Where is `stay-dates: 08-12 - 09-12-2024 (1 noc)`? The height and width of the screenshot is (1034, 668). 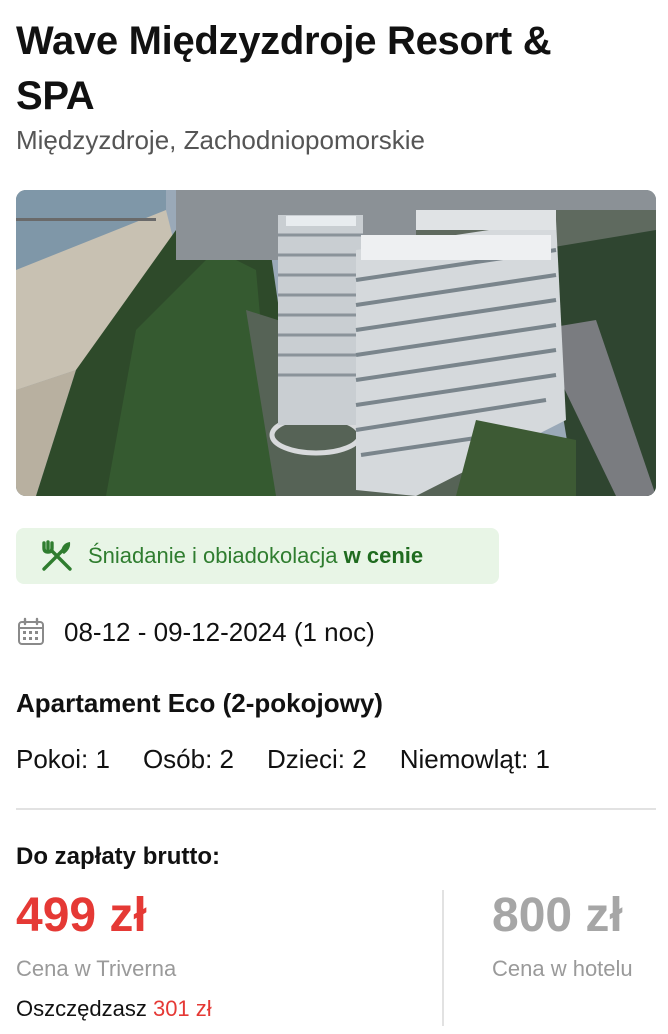
stay-dates: 08-12 - 09-12-2024 (1 noc) is located at coordinates (195, 632).